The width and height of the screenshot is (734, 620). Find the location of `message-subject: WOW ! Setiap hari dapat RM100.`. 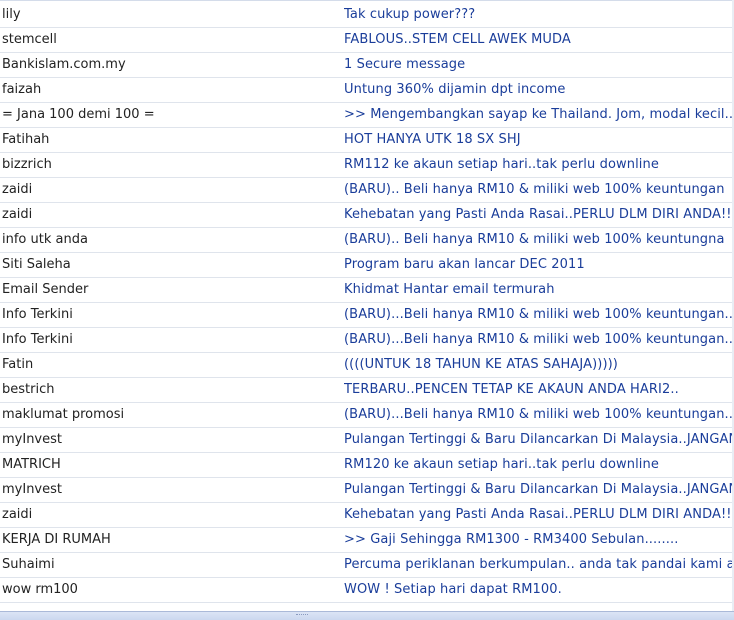

message-subject: WOW ! Setiap hari dapat RM100. is located at coordinates (539, 589).